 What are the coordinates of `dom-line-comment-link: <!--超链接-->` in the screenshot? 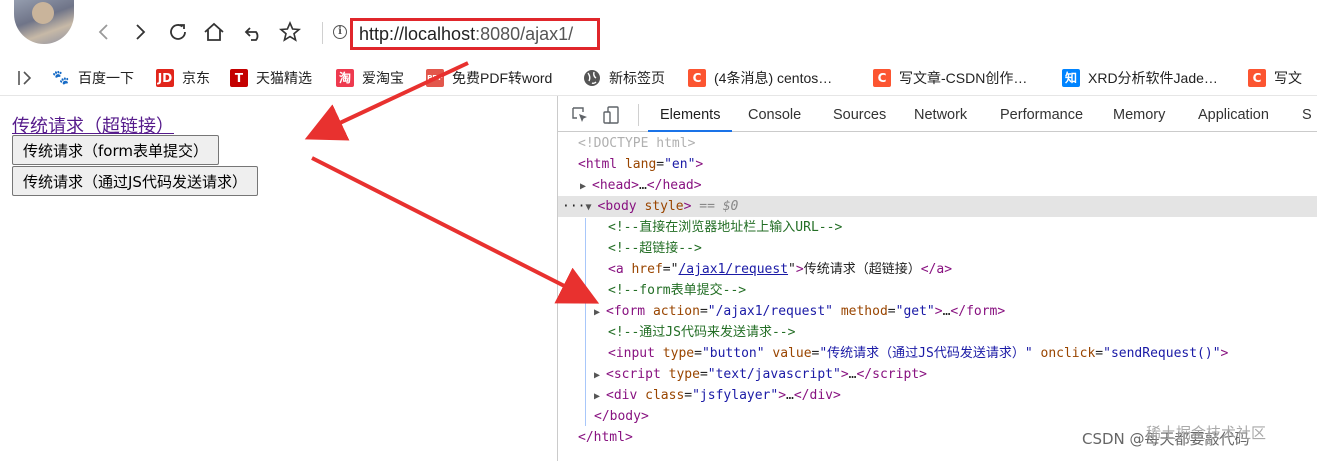 It's located at (937, 248).